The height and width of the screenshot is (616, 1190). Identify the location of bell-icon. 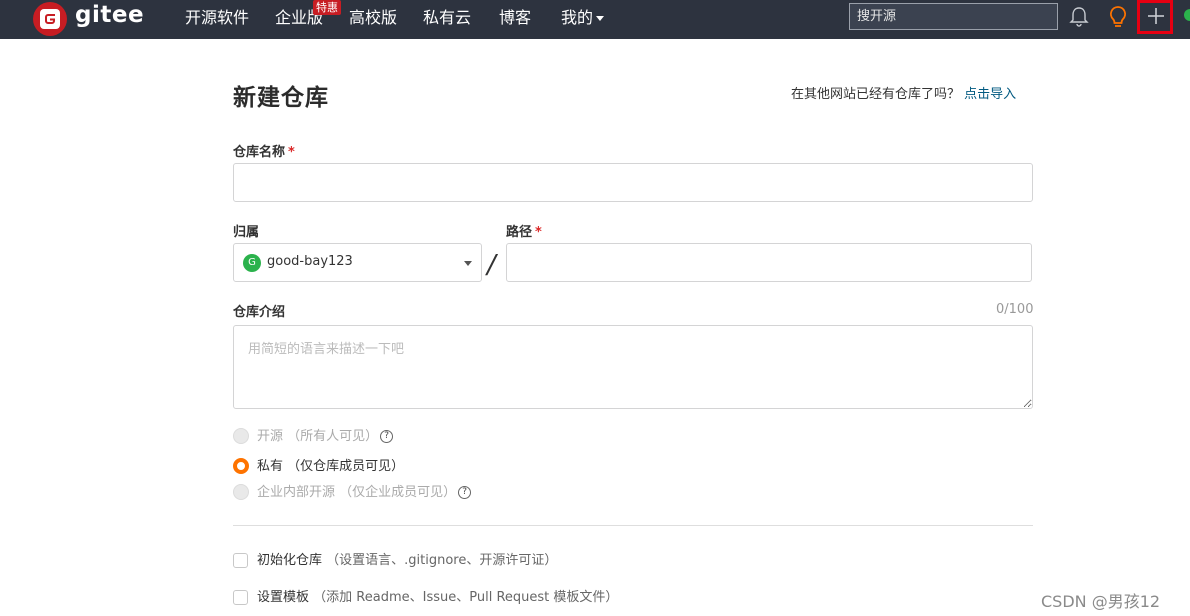
(1079, 19).